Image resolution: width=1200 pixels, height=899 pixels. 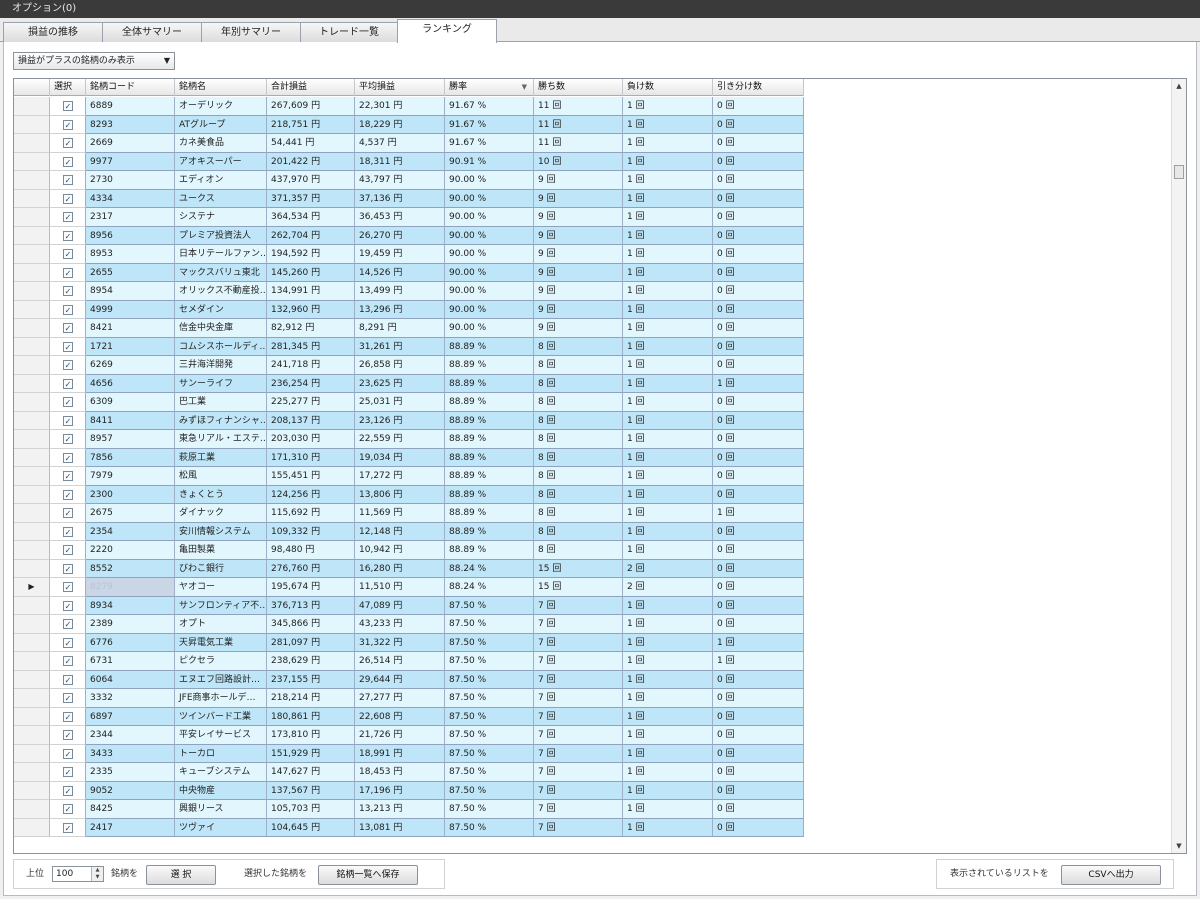 What do you see at coordinates (489, 254) in the screenshot?
I see `cell-winrate: 90.00 %` at bounding box center [489, 254].